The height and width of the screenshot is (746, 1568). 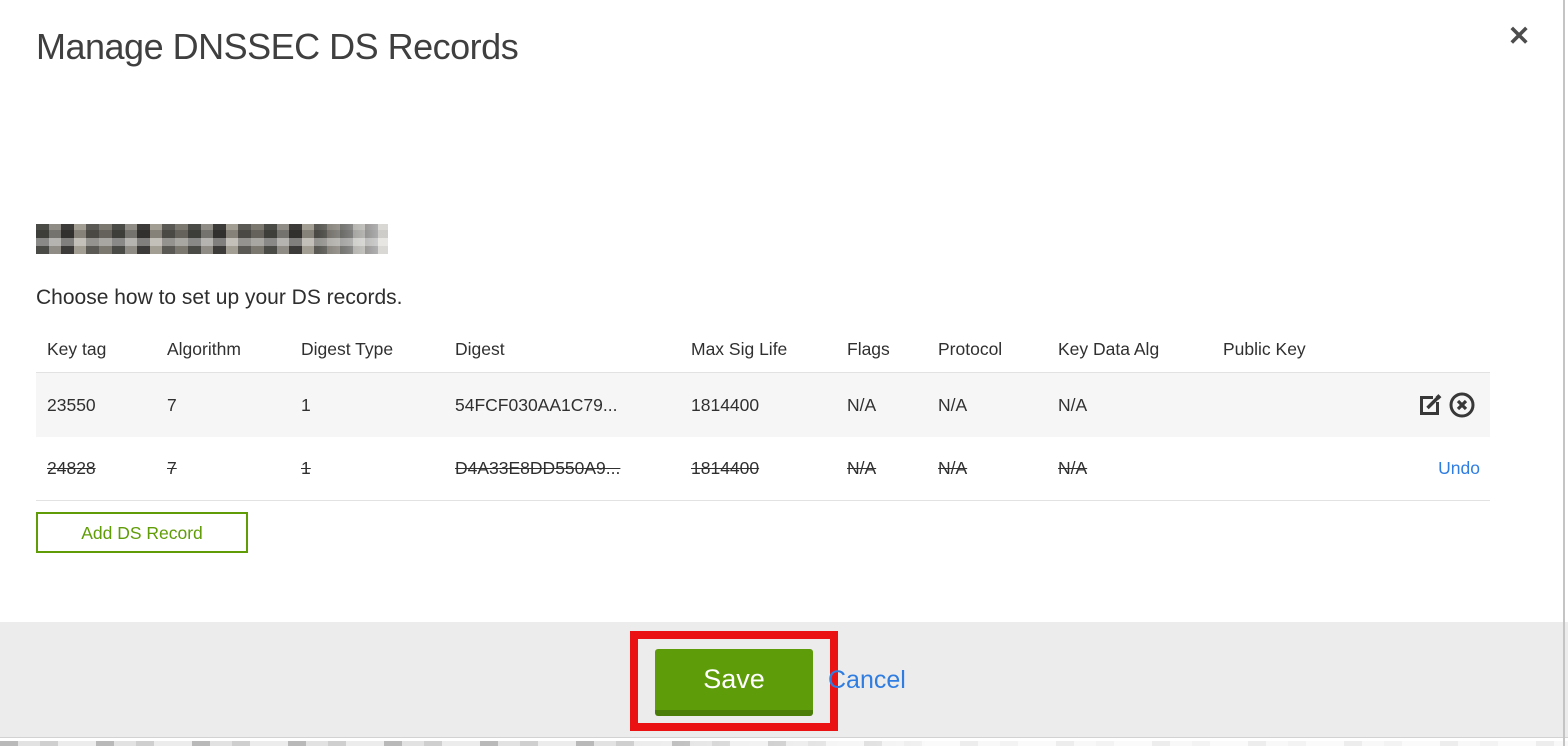 What do you see at coordinates (970, 349) in the screenshot?
I see `header-protocol: Protocol` at bounding box center [970, 349].